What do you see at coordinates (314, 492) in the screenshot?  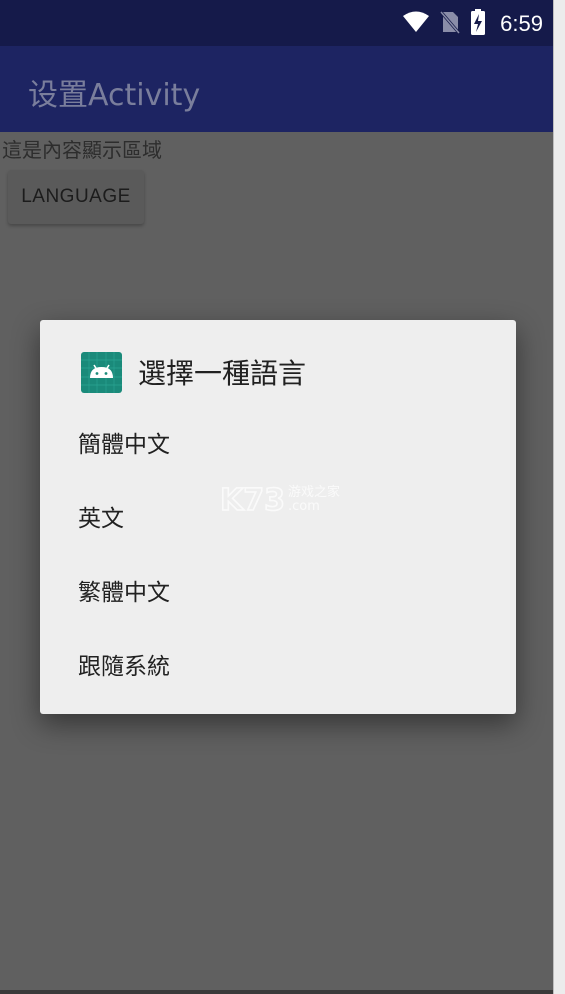 I see `watermark-text: 游戏之家` at bounding box center [314, 492].